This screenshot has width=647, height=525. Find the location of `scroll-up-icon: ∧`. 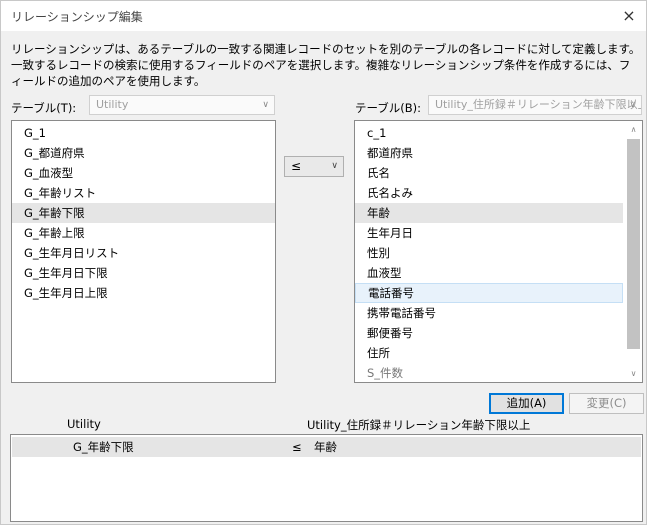

scroll-up-icon: ∧ is located at coordinates (633, 129).